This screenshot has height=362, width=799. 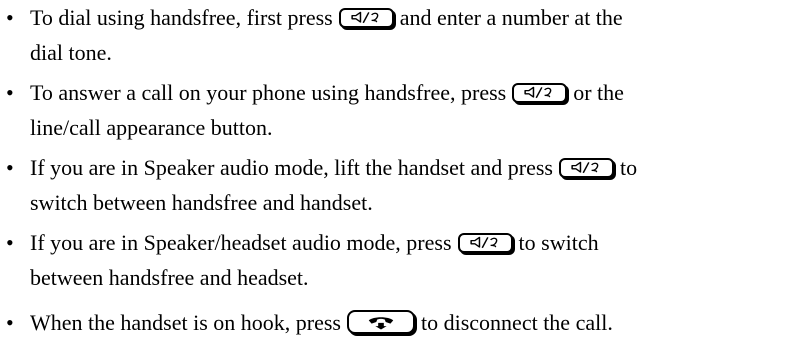 What do you see at coordinates (181, 17) in the screenshot?
I see `item-text-before: To dial using handsfree, first press` at bounding box center [181, 17].